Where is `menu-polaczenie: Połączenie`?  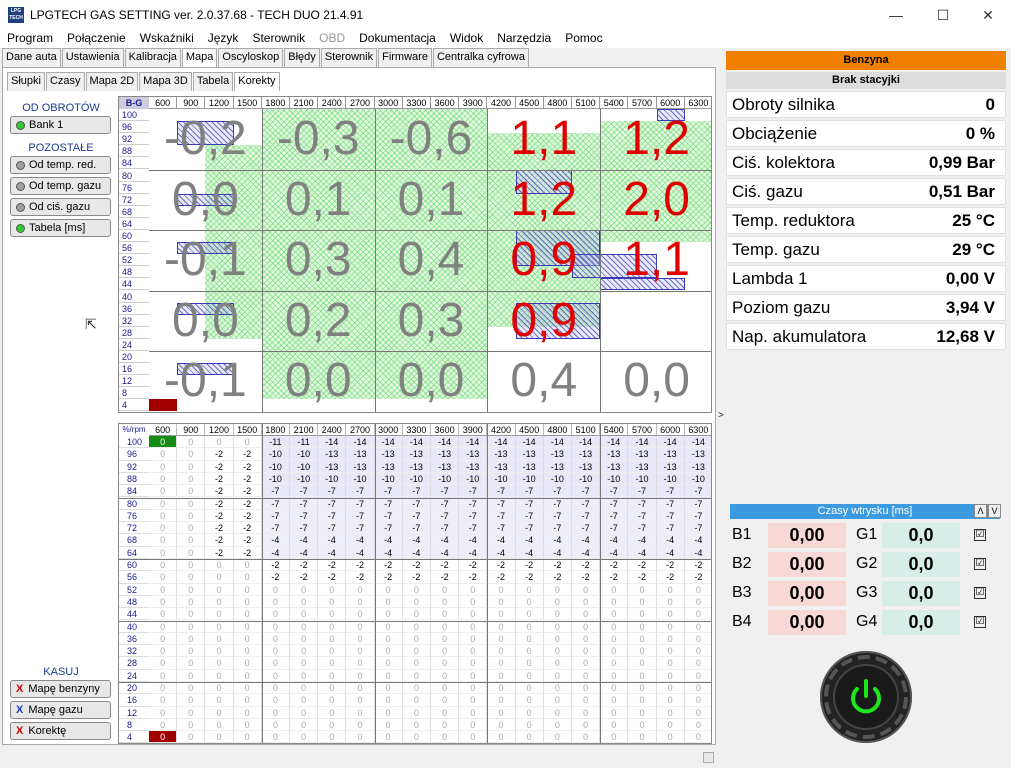
menu-polaczenie: Połączenie is located at coordinates (96, 39).